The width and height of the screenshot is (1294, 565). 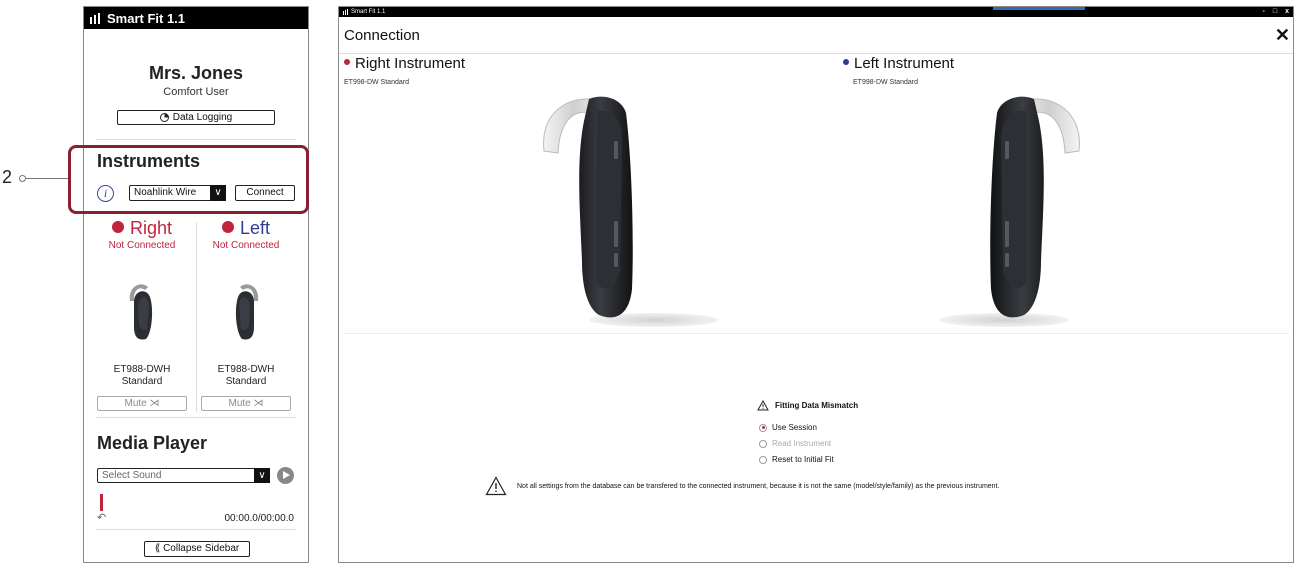 I want to click on close-window-button: x, so click(x=1287, y=12).